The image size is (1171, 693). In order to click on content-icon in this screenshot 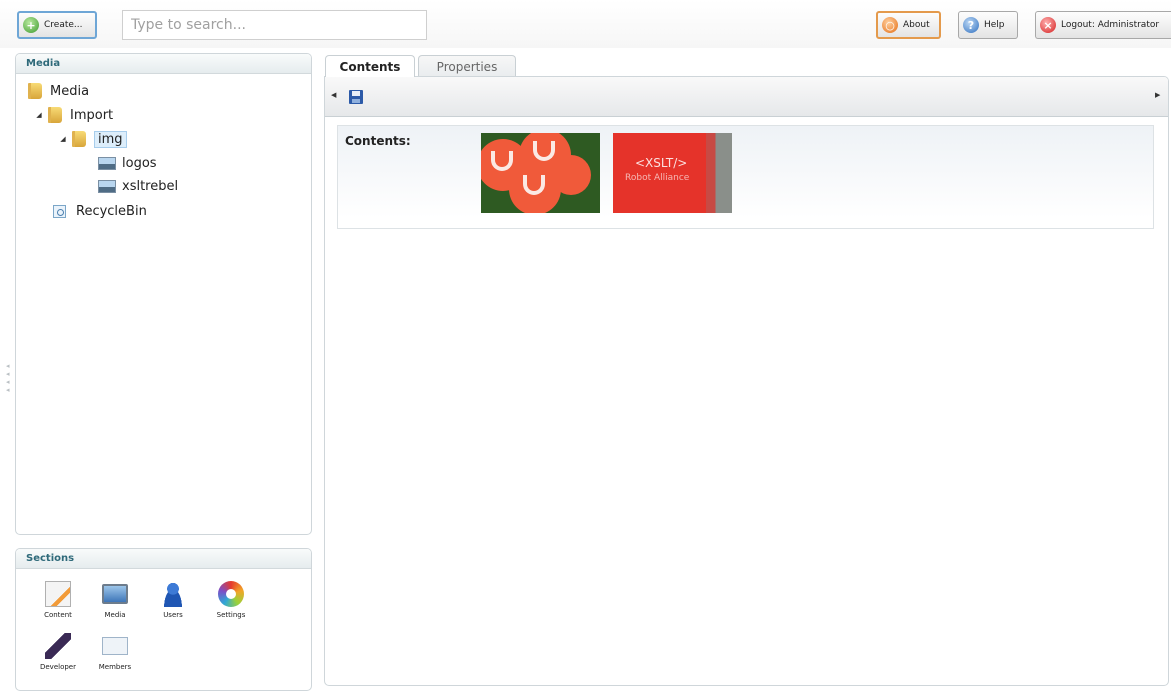, I will do `click(58, 594)`.